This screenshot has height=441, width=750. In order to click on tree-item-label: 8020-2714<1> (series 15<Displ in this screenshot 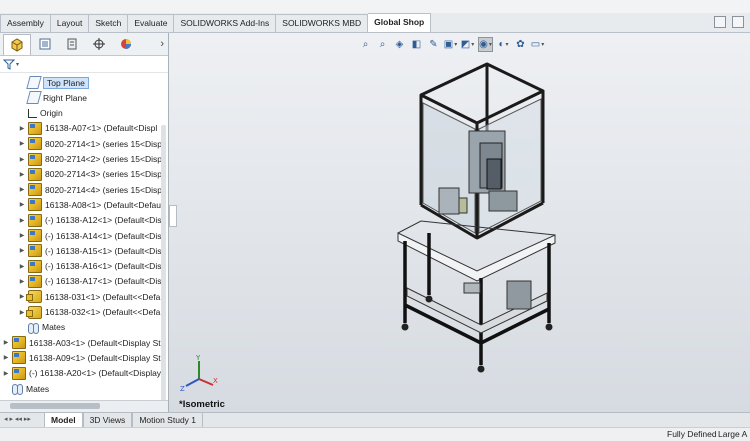, I will do `click(104, 143)`.